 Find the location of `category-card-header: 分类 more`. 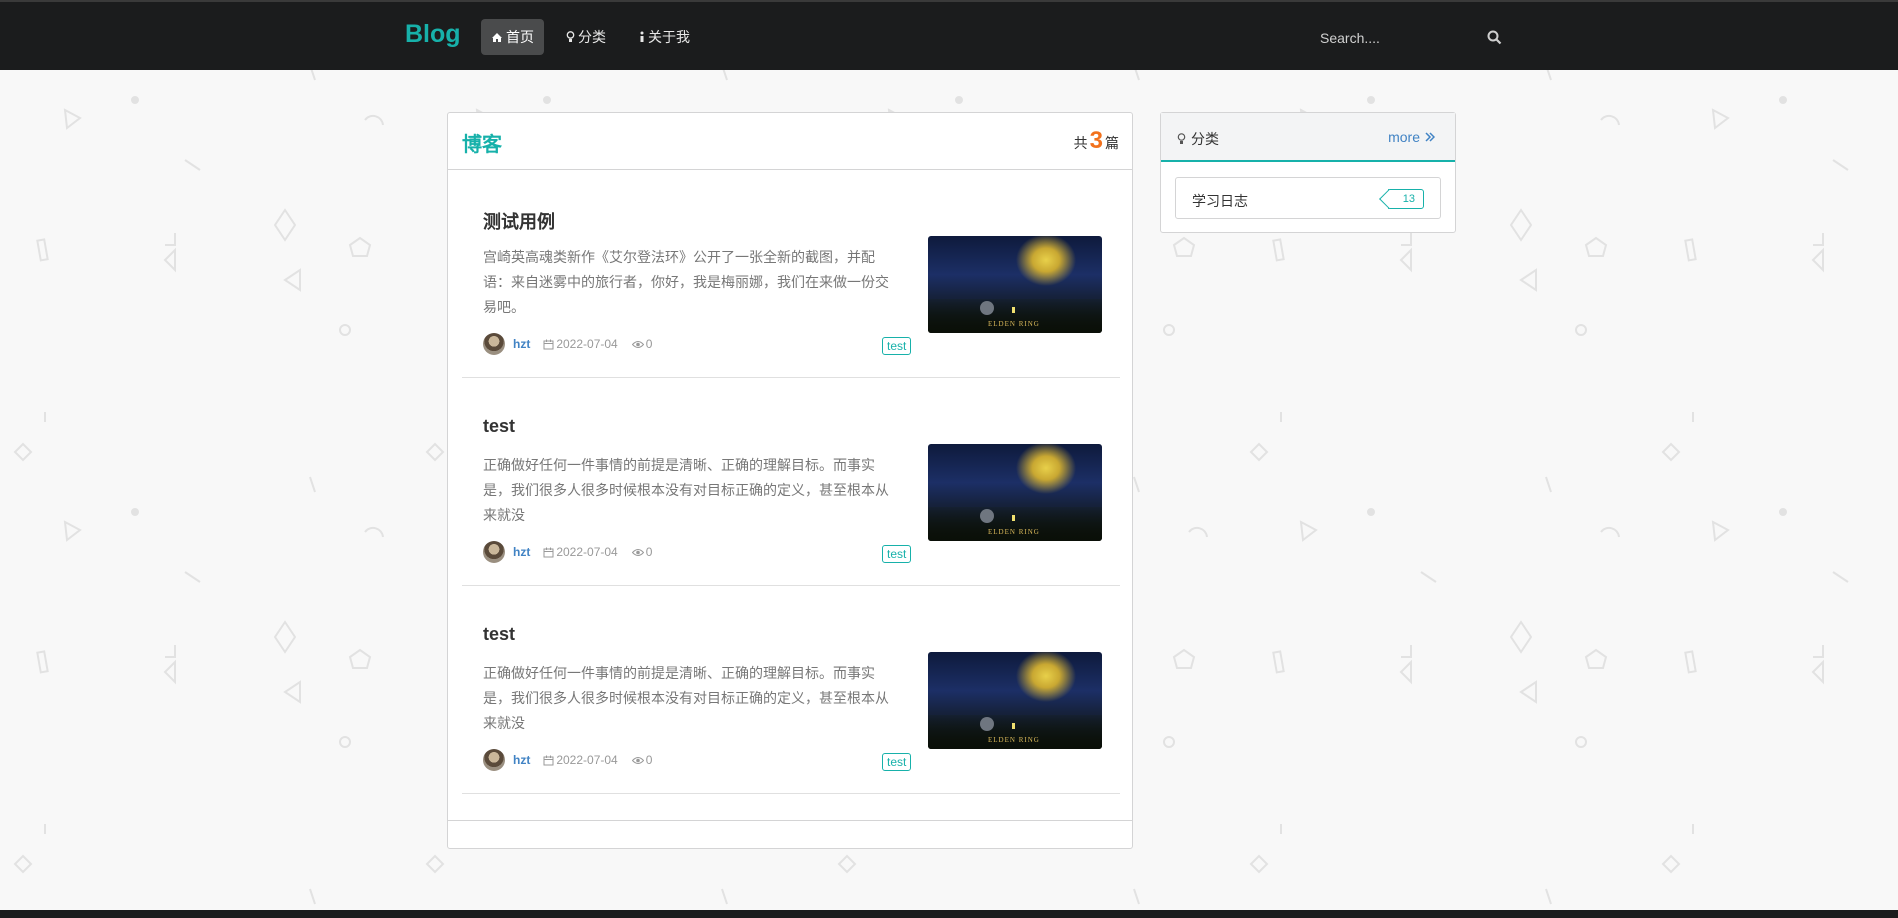

category-card-header: 分类 more is located at coordinates (1308, 137).